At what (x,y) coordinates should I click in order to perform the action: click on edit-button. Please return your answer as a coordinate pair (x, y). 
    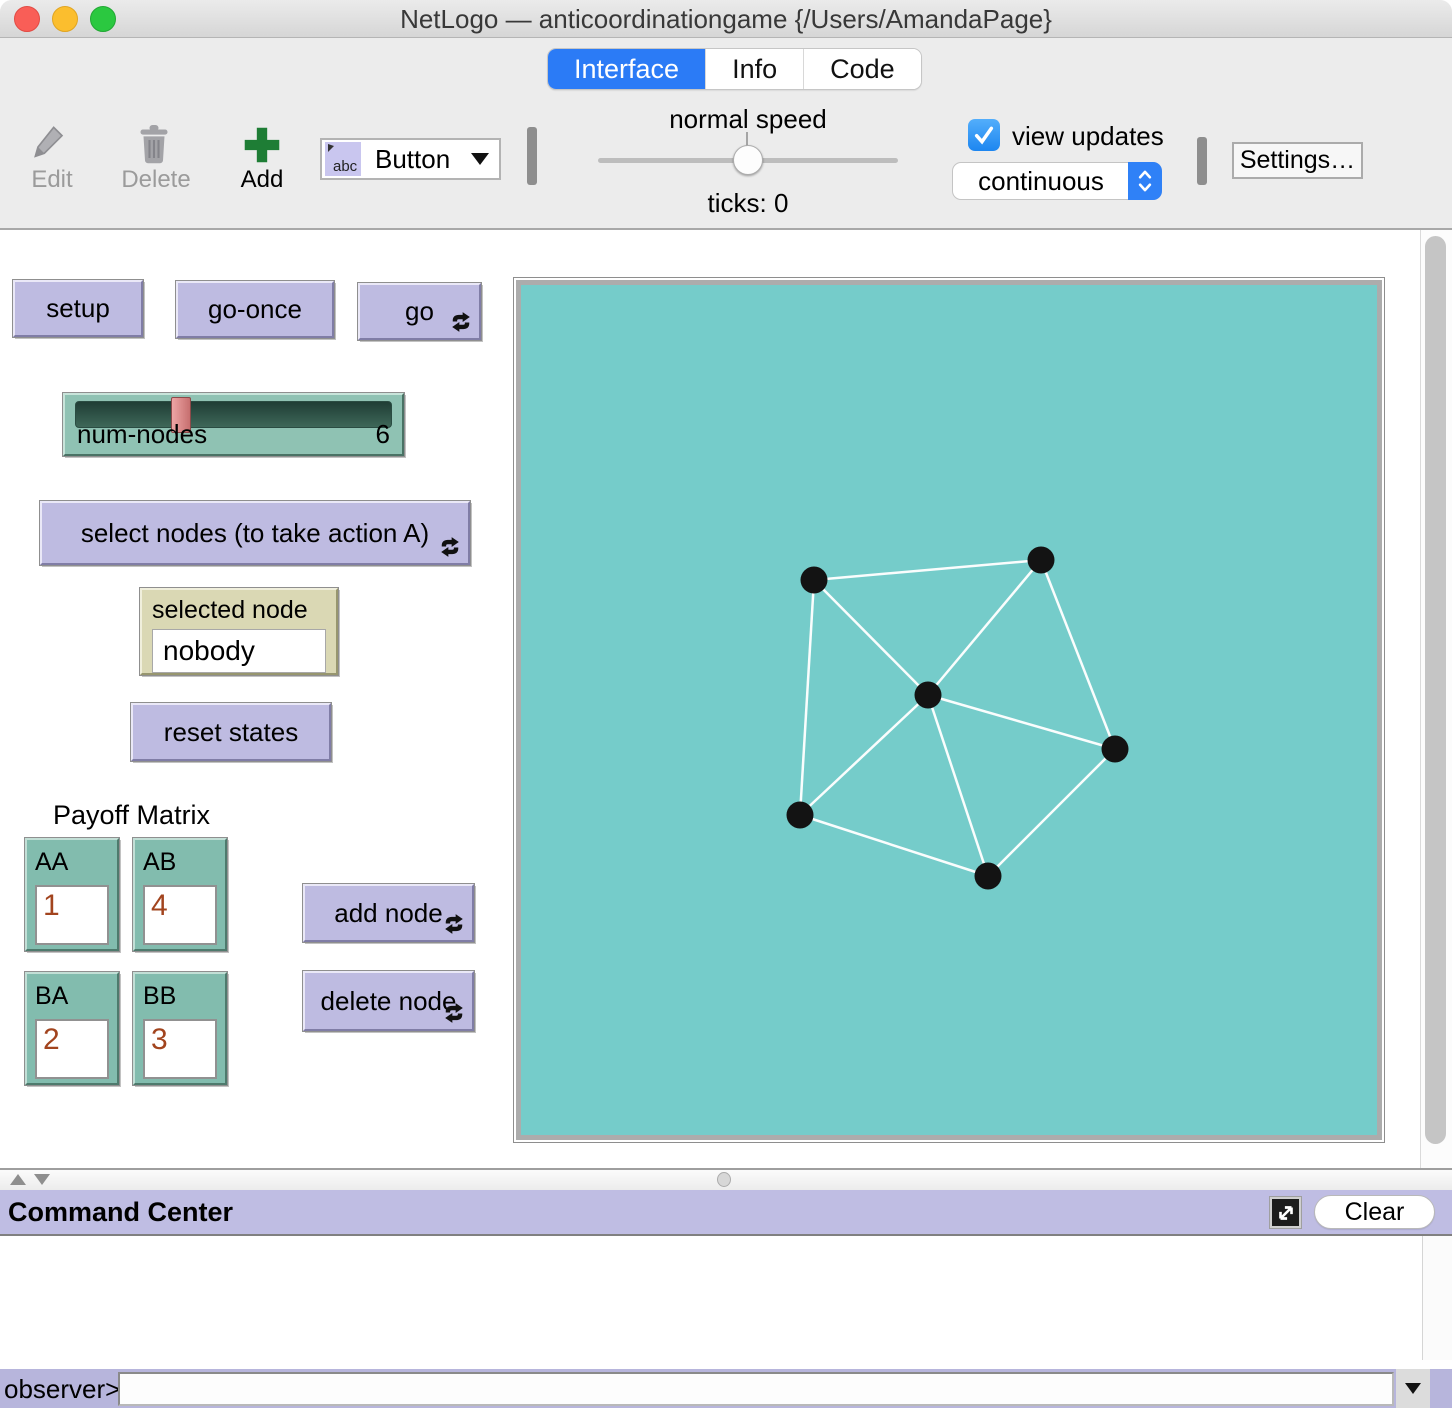
    Looking at the image, I should click on (52, 144).